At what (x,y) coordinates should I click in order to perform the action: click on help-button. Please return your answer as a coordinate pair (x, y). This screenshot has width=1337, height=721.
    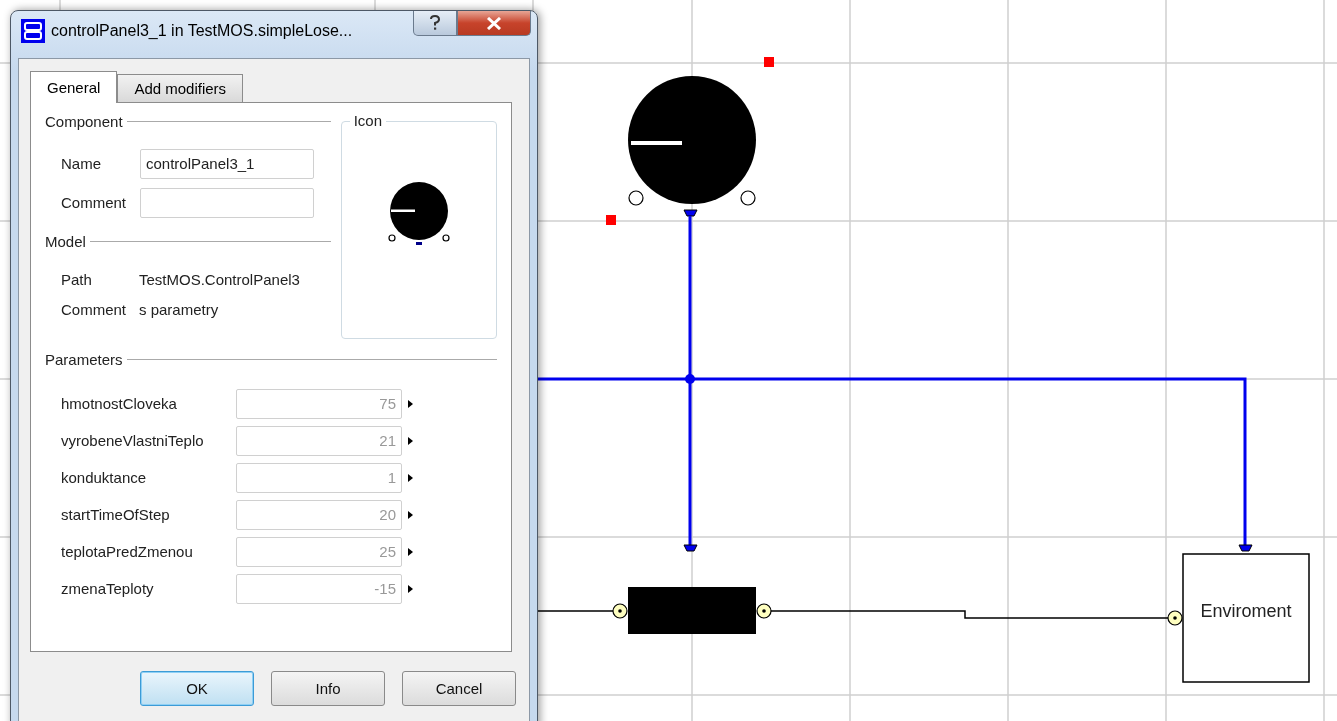
    Looking at the image, I should click on (435, 23).